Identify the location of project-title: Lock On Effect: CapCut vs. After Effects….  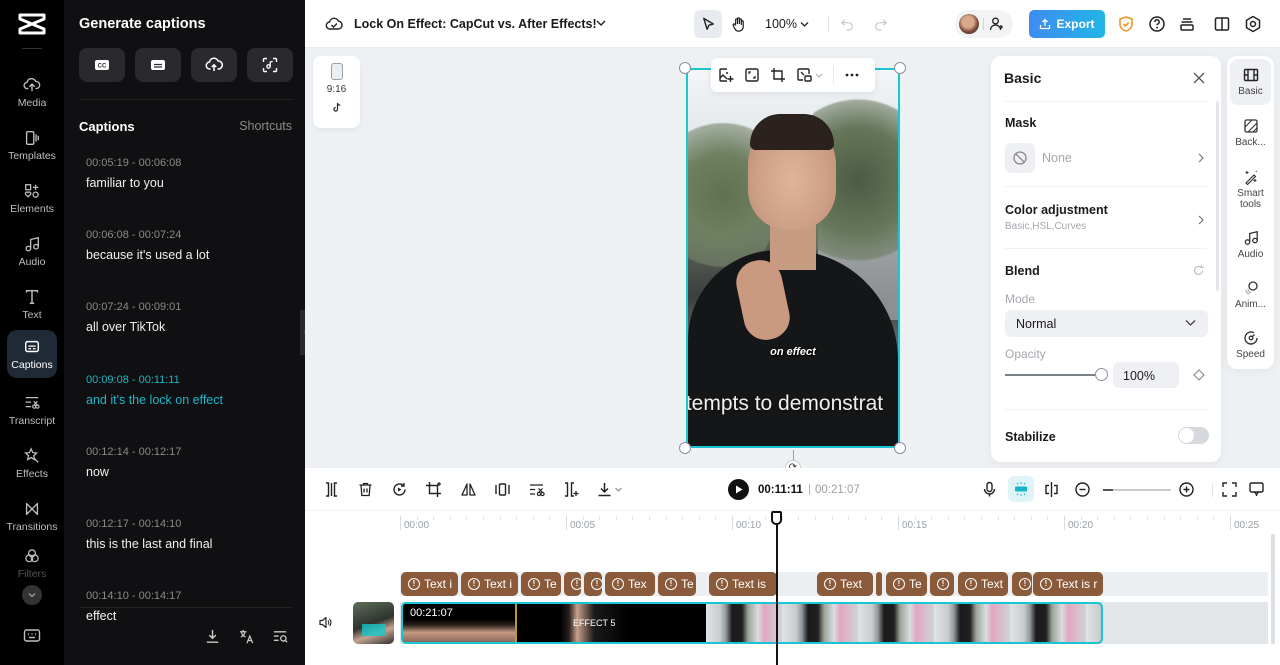
(475, 24).